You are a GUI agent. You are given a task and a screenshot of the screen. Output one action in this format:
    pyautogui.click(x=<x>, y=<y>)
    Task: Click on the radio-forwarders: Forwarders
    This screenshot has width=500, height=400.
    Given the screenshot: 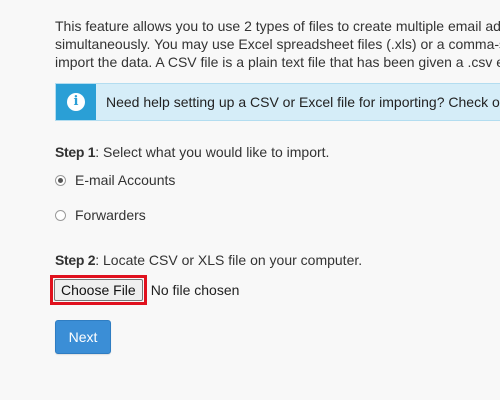 What is the action you would take?
    pyautogui.click(x=100, y=215)
    